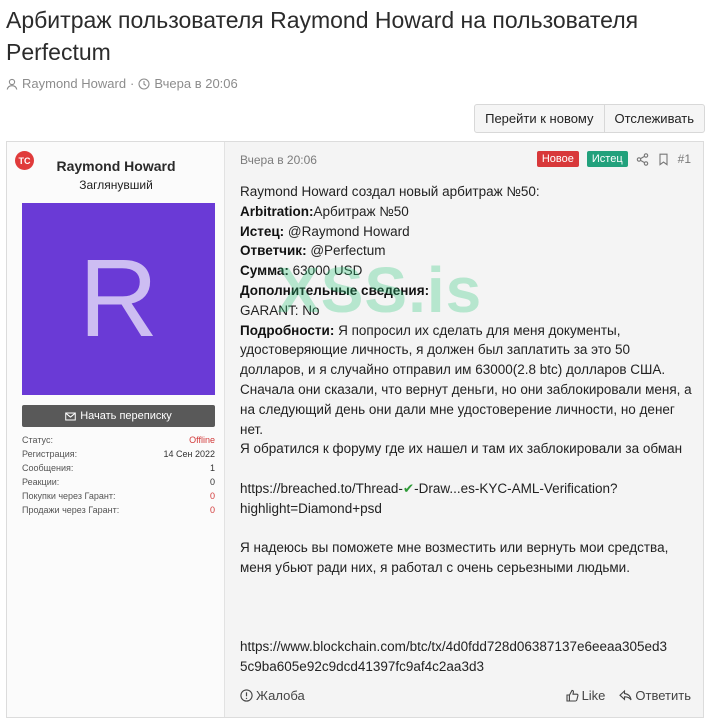 The image size is (711, 722). Describe the element at coordinates (467, 212) in the screenshot. I see `arbitration-line: Arbitration:Арбитраж №50` at that location.